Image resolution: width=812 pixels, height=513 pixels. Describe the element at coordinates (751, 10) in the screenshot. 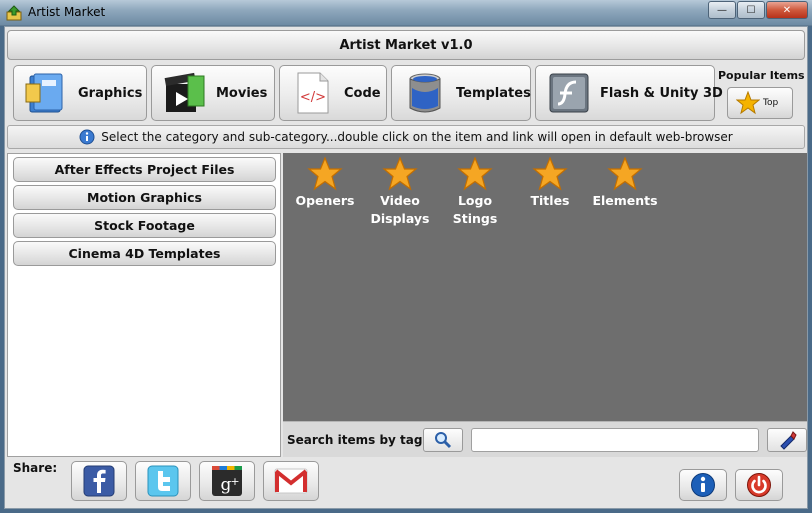

I see `maximize-button: ☐` at that location.